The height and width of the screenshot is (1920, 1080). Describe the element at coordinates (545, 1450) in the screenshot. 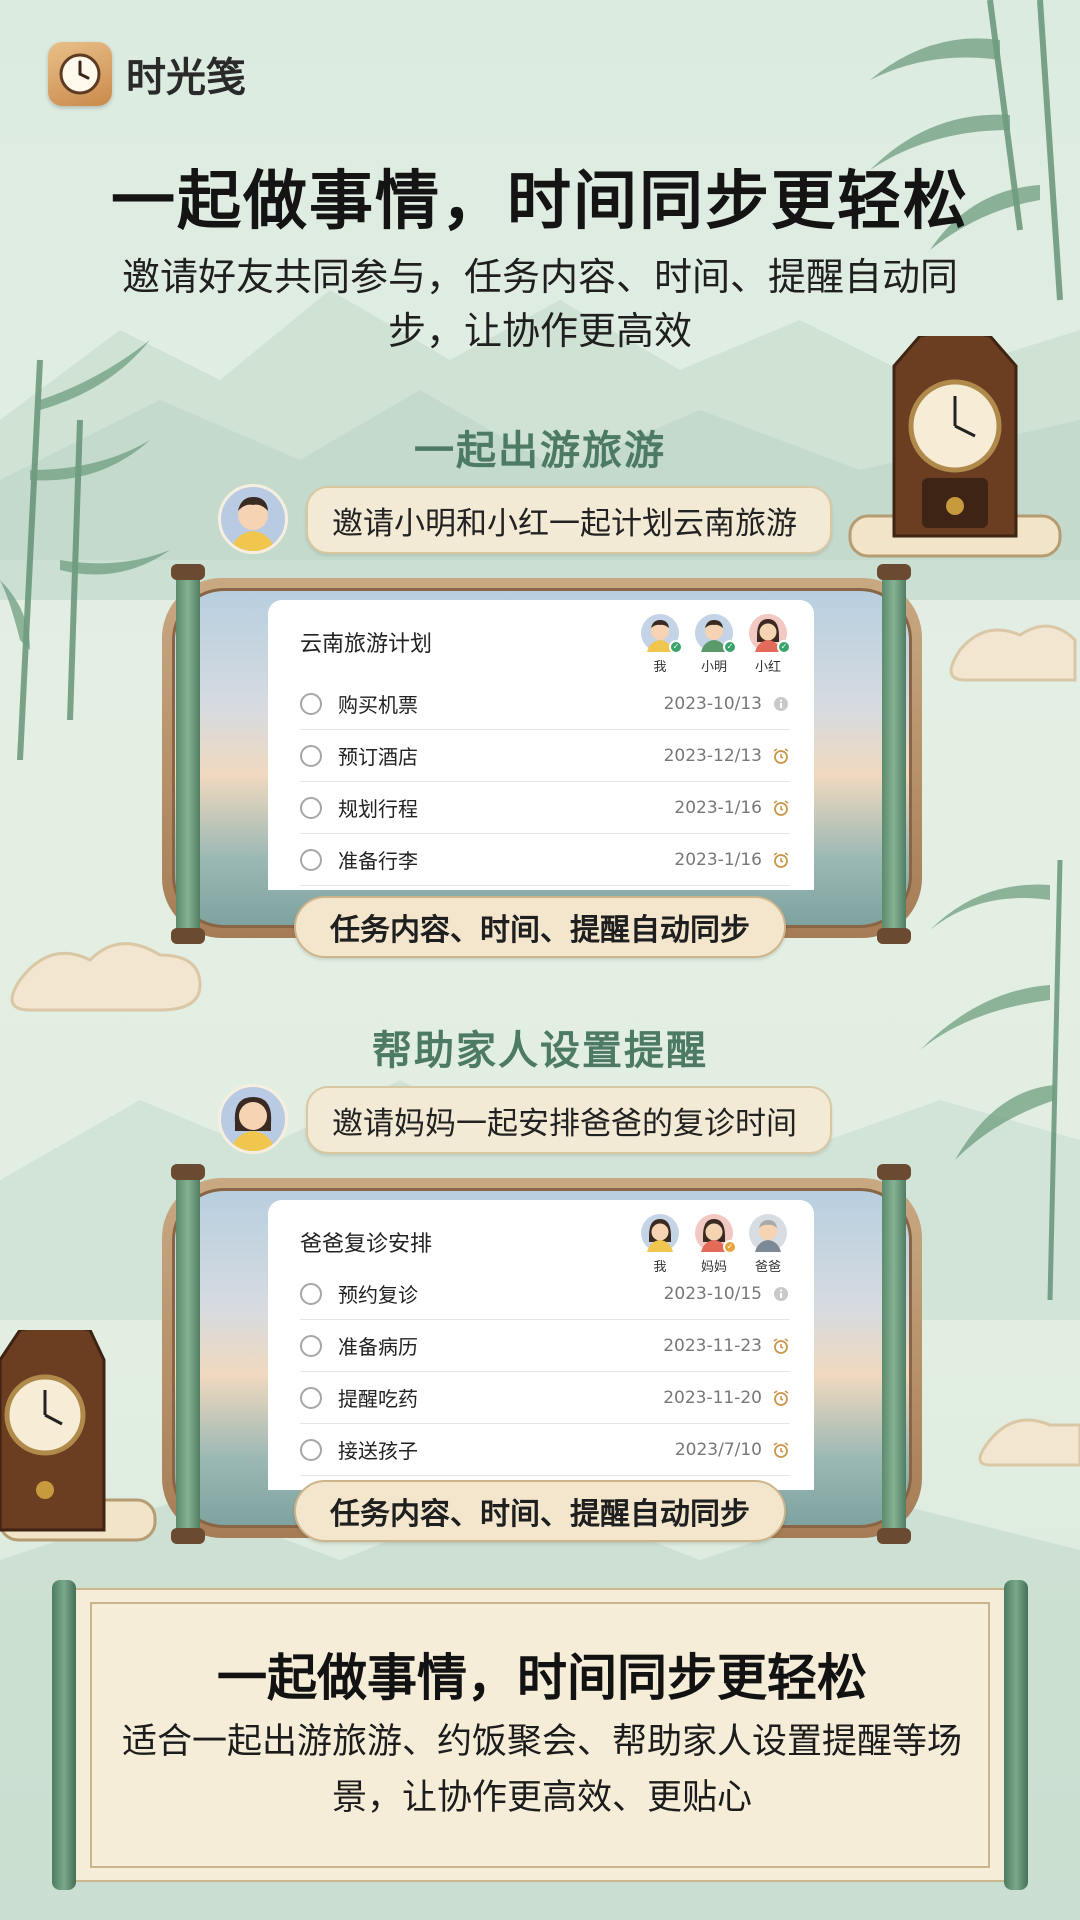

I see `task-row: 接送孩子 2023/7/10` at that location.